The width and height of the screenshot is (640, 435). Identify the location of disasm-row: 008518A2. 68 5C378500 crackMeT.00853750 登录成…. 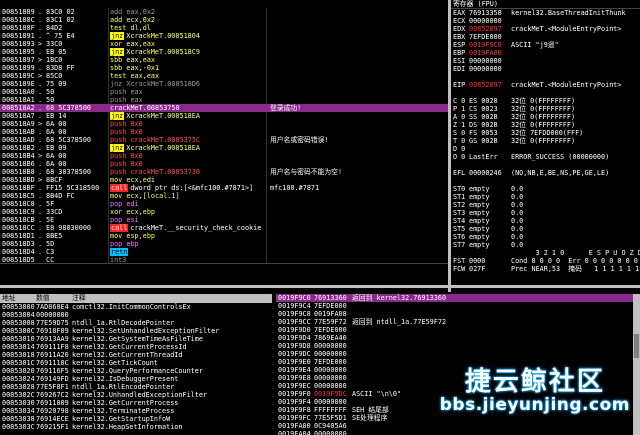
(224, 108).